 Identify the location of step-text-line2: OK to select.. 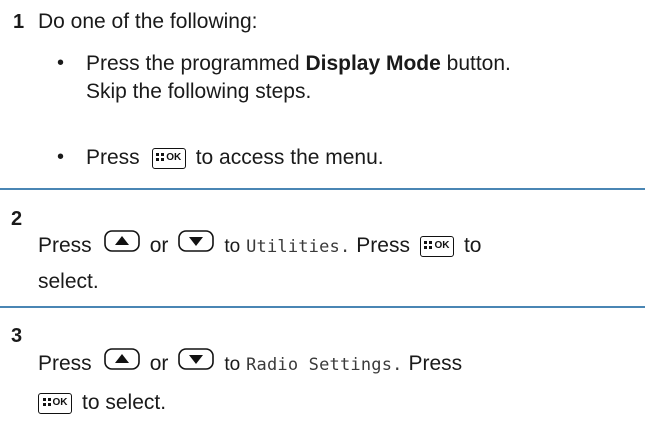
(102, 403).